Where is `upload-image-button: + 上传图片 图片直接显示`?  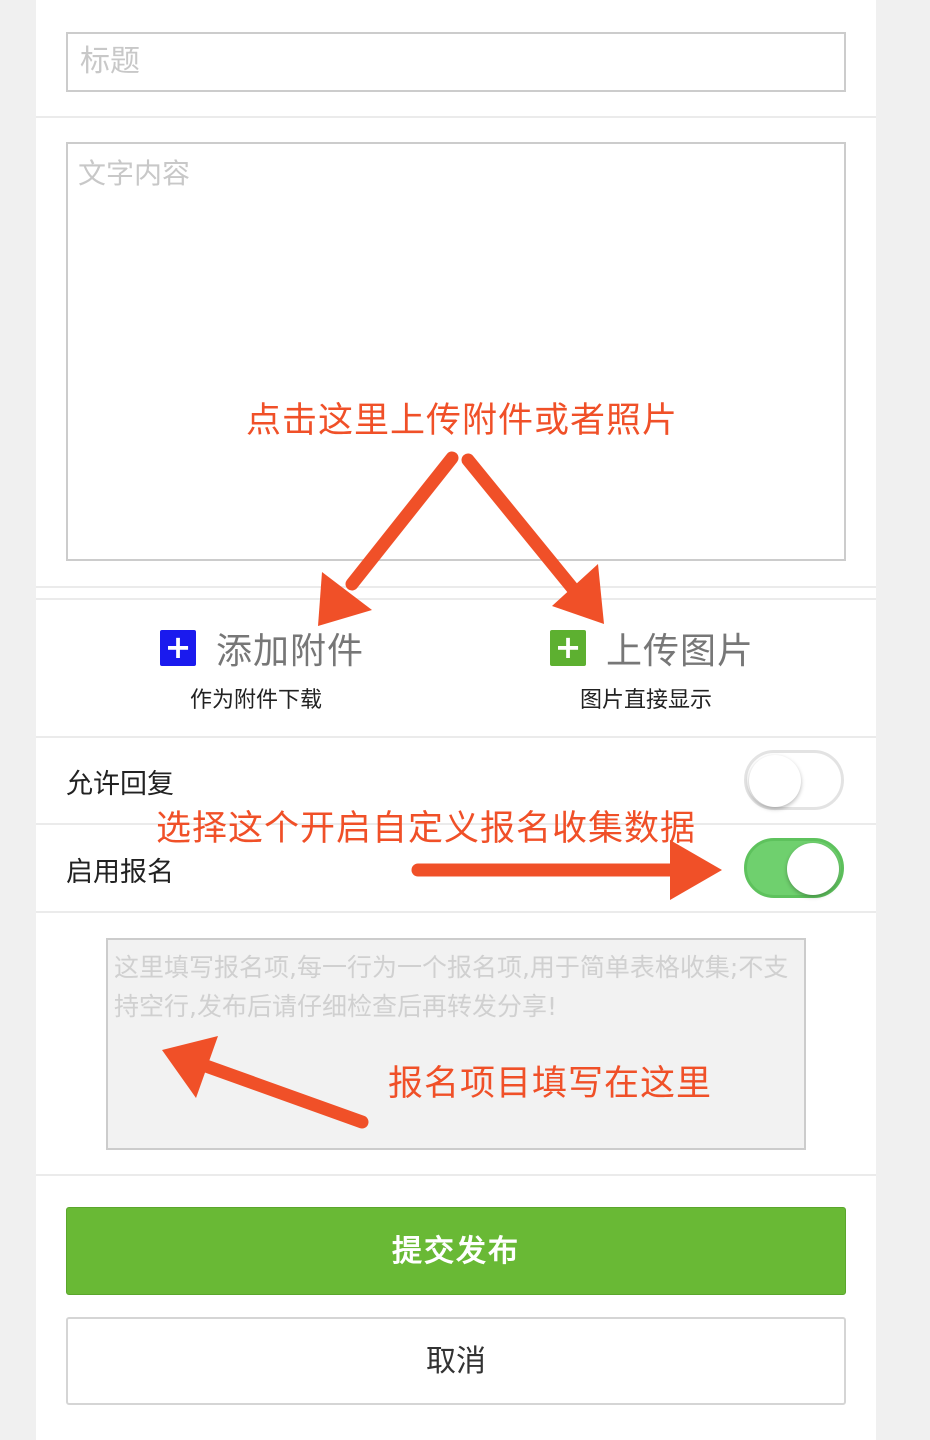 upload-image-button: + 上传图片 图片直接显示 is located at coordinates (652, 670).